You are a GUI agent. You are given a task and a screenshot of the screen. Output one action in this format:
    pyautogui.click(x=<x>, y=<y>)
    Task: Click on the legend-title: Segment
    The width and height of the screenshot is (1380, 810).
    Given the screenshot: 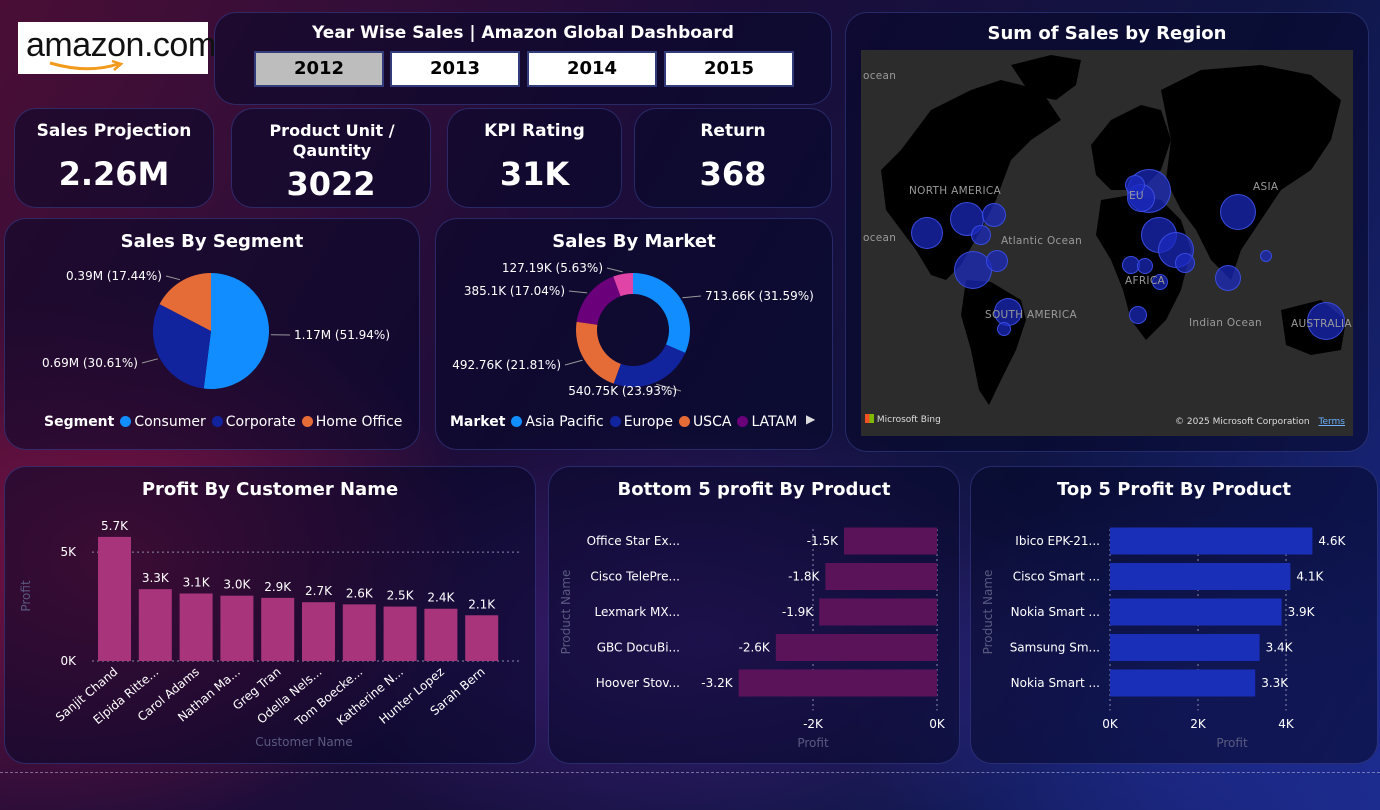 What is the action you would take?
    pyautogui.click(x=79, y=422)
    